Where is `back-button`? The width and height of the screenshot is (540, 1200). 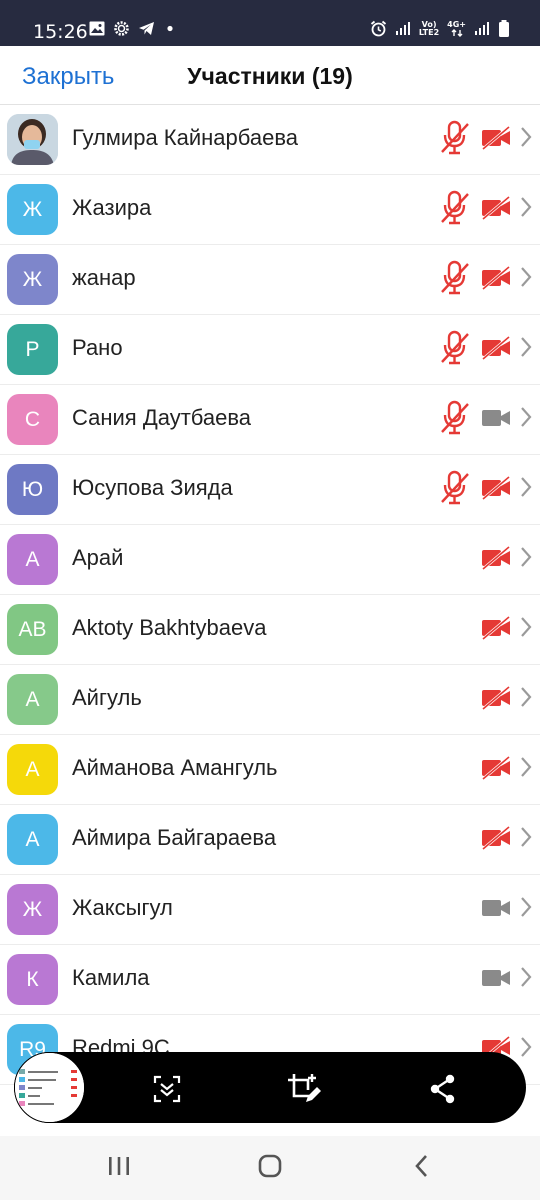 back-button is located at coordinates (422, 1168).